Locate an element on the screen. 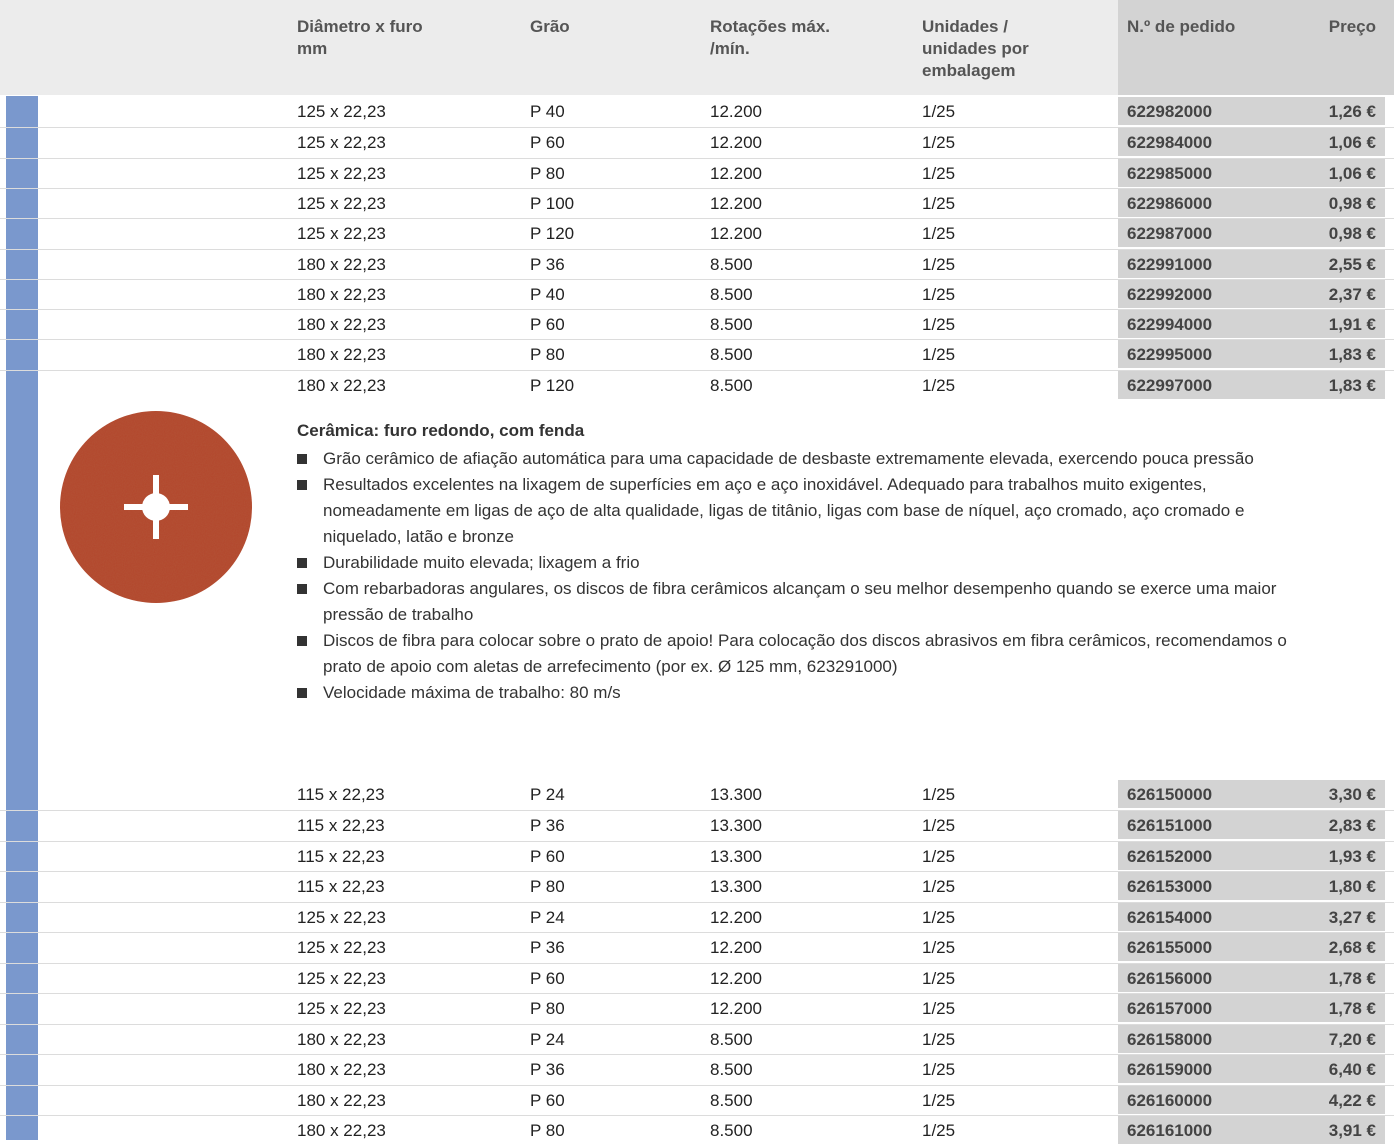  table-row: 125 x 22,23 P 24 12.200 1/25 626154000 3,27 € is located at coordinates (697, 916).